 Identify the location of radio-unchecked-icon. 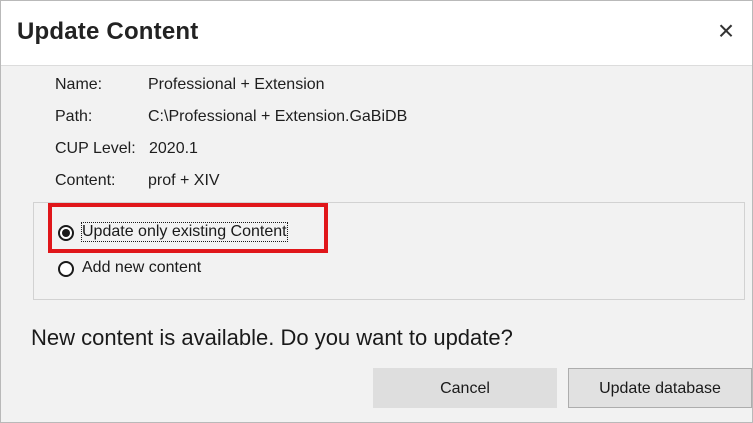
(66, 269).